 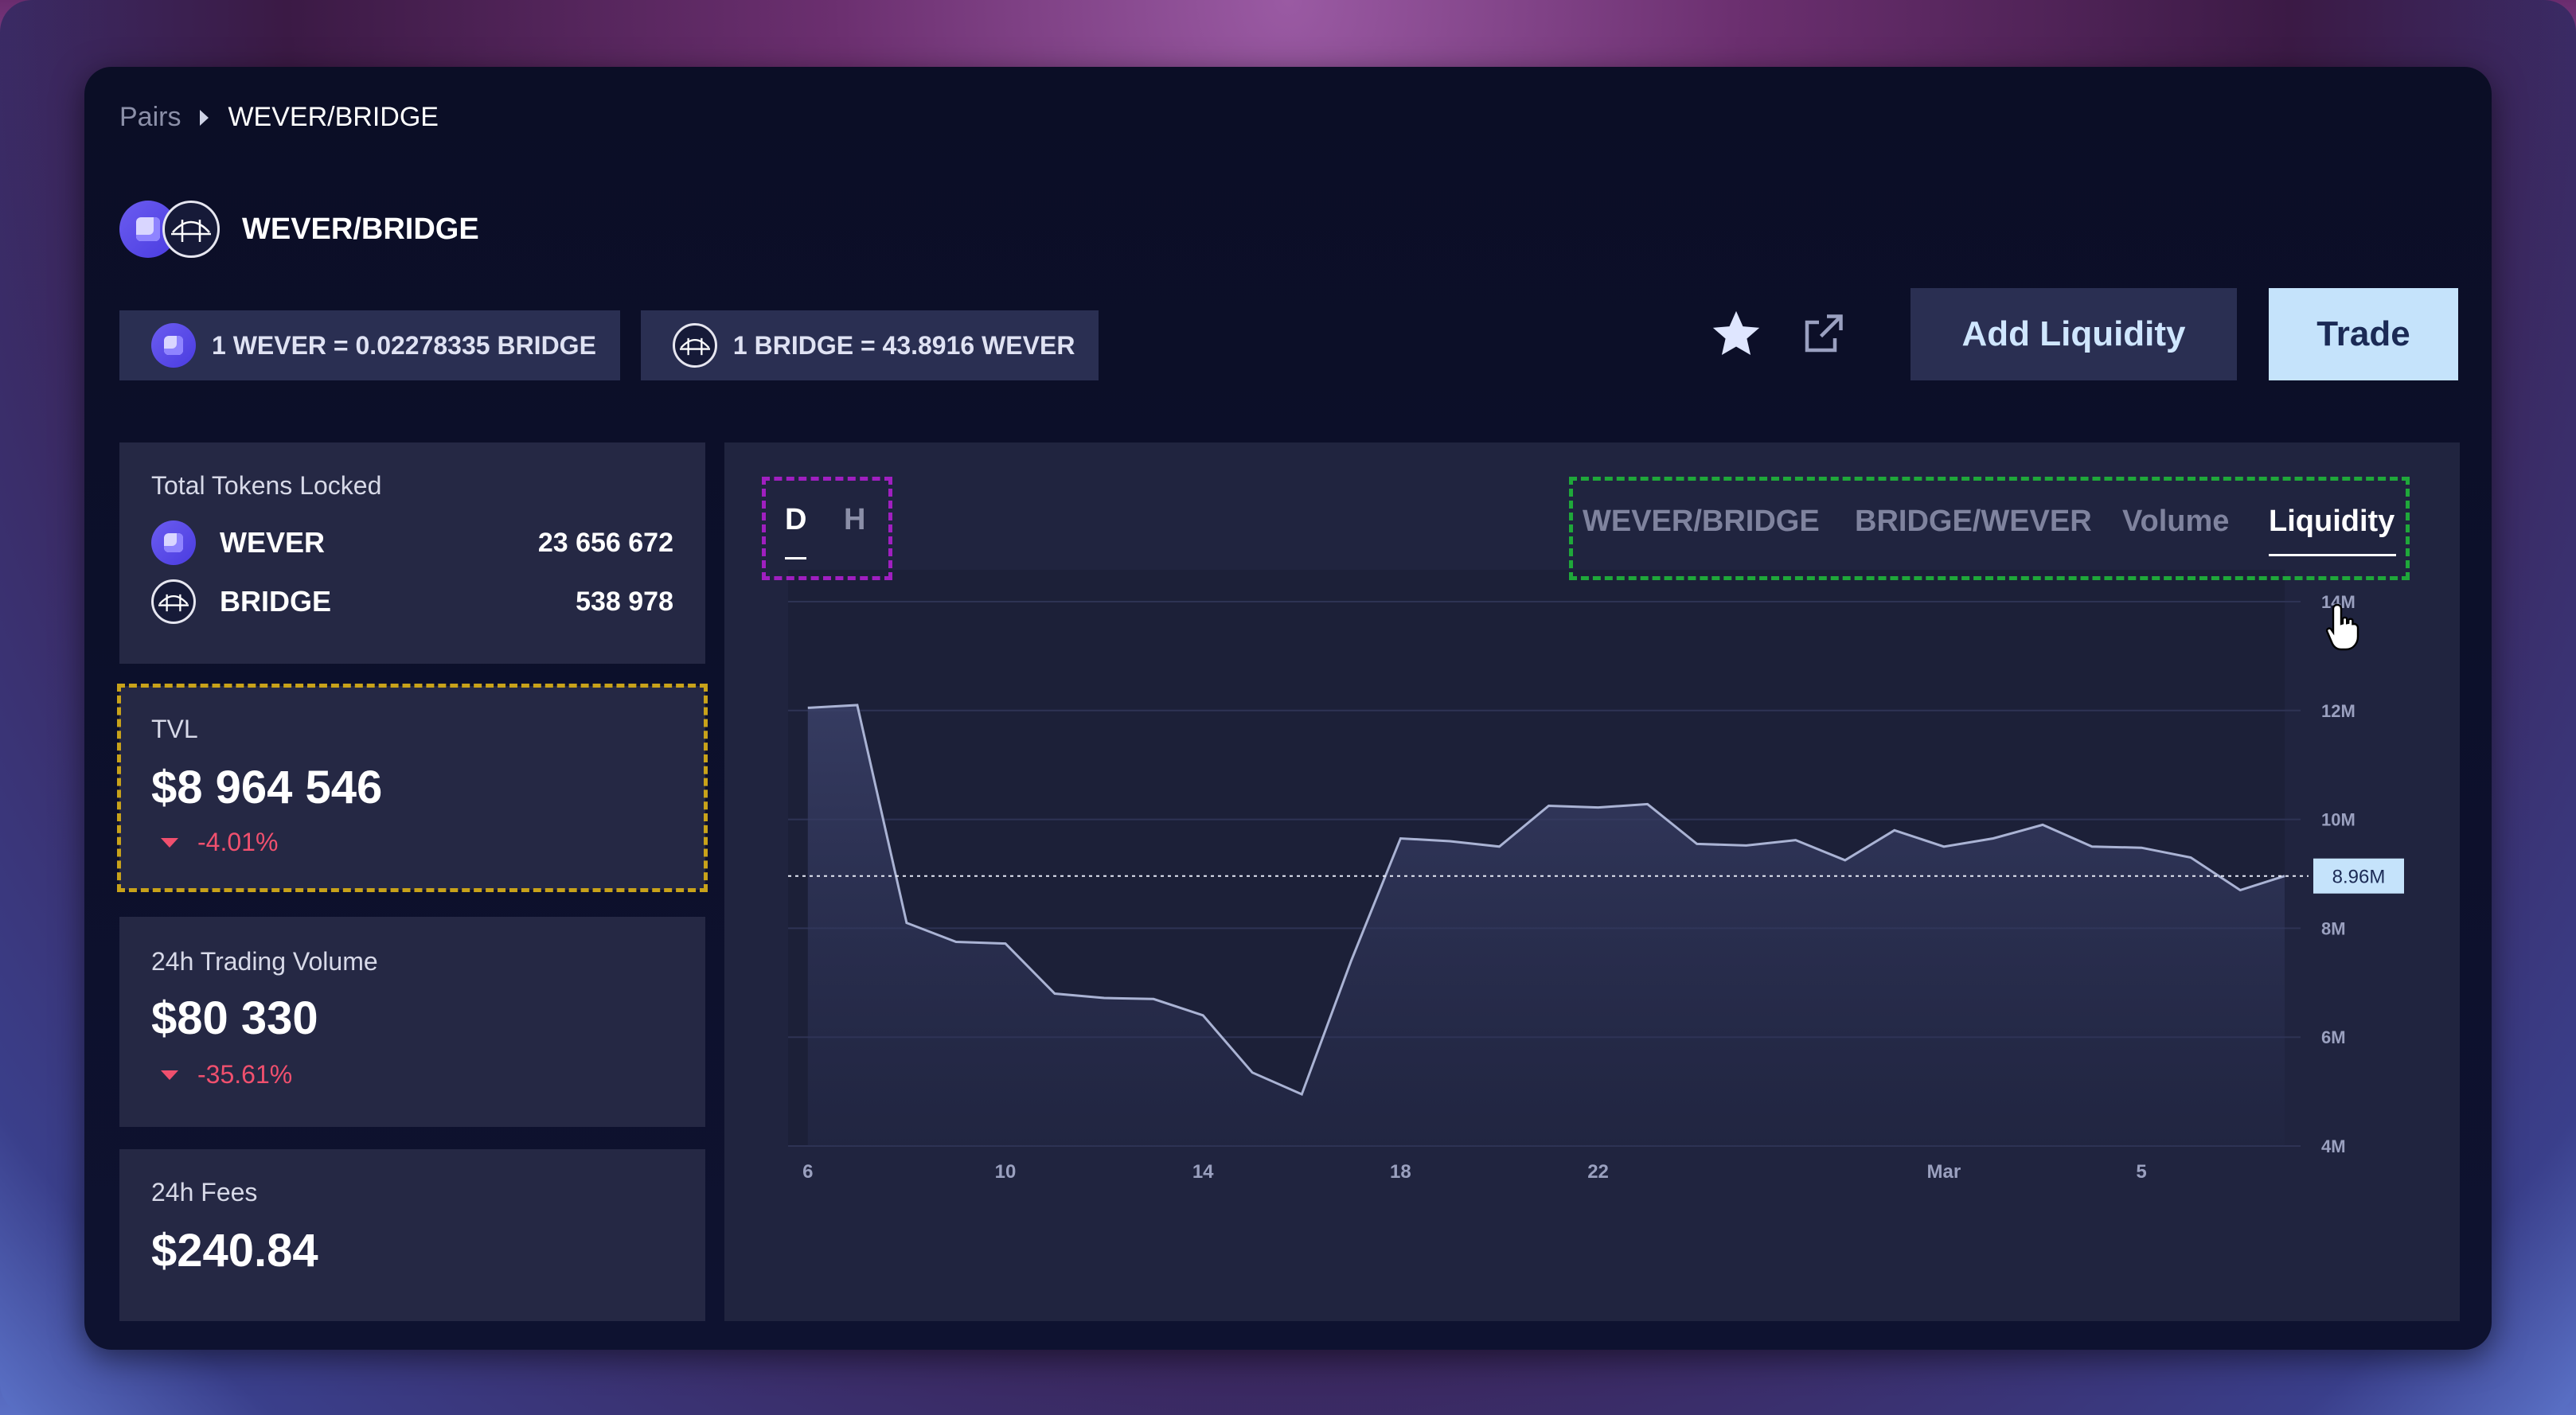 I want to click on rate-badge-bridge: 1 BRIDGE = 43.8916 WEVER, so click(x=869, y=345).